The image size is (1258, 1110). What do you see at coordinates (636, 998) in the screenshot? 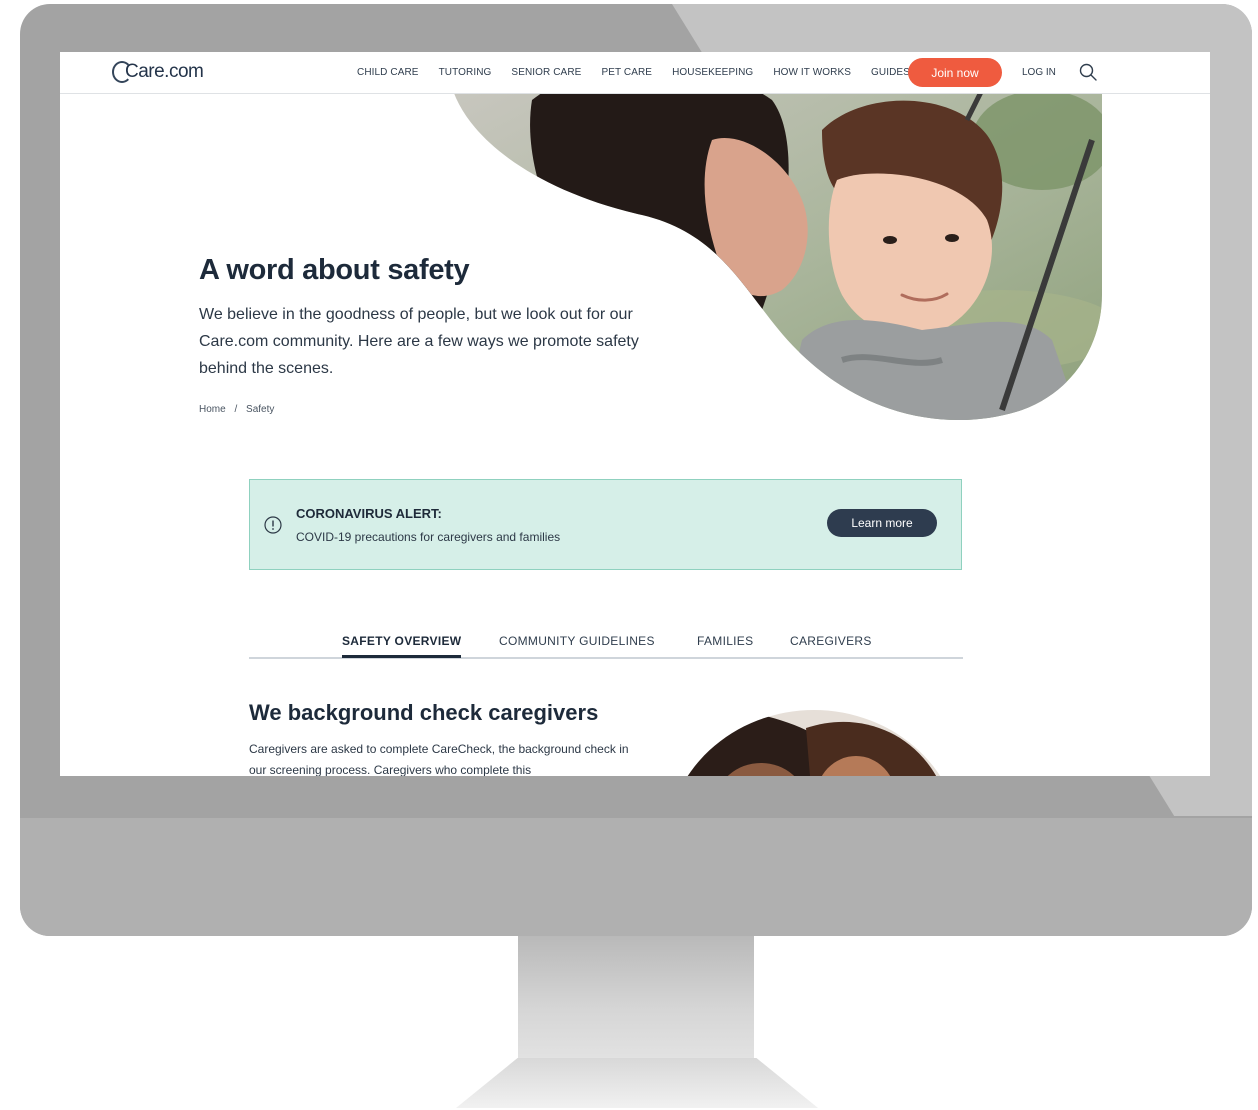
I see `monitor-stand-neck` at bounding box center [636, 998].